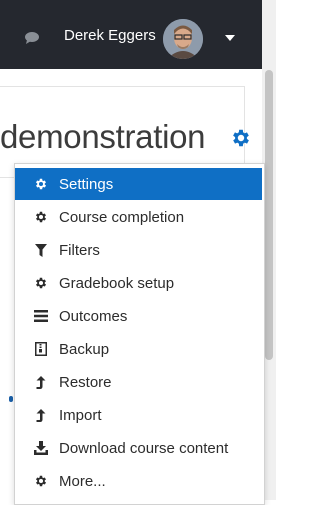  Describe the element at coordinates (122, 217) in the screenshot. I see `menu-item-label: Course completion` at that location.